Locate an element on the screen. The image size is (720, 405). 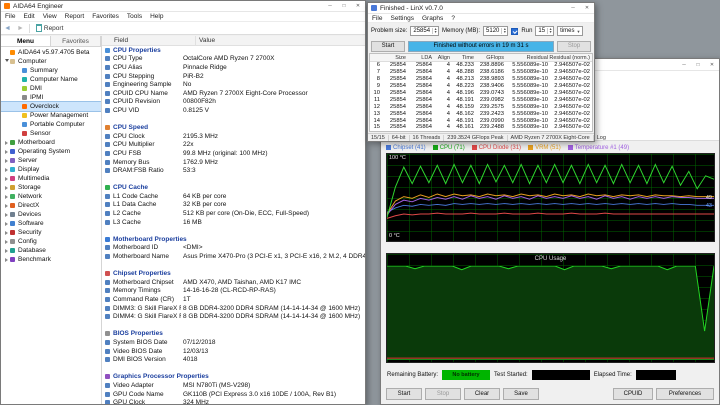
grid-row: CPU Properties is located at coordinates (233, 50).